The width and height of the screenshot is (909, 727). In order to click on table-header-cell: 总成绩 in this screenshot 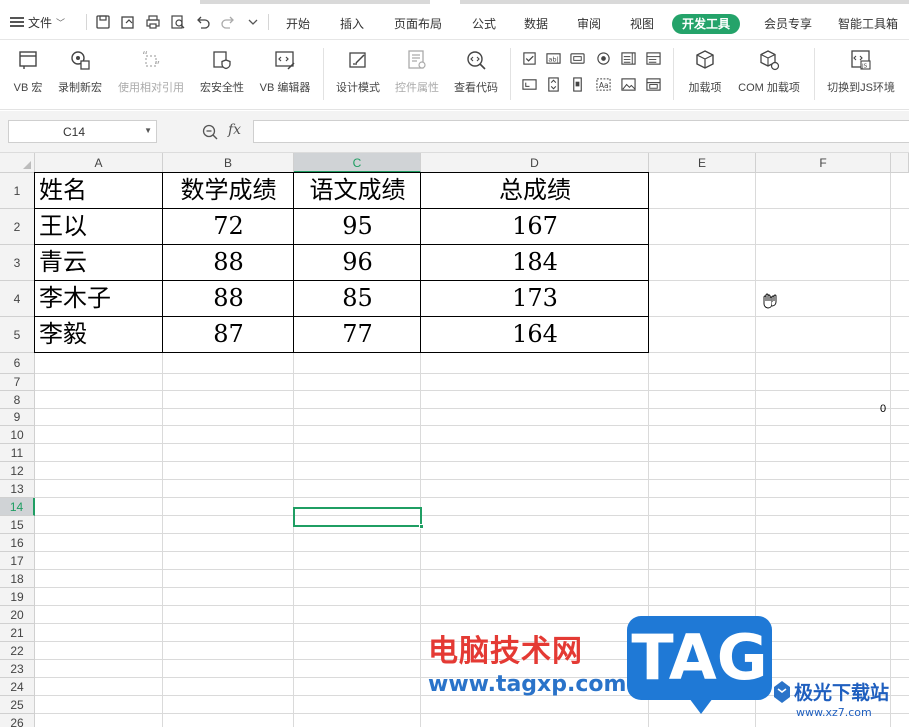, I will do `click(535, 191)`.